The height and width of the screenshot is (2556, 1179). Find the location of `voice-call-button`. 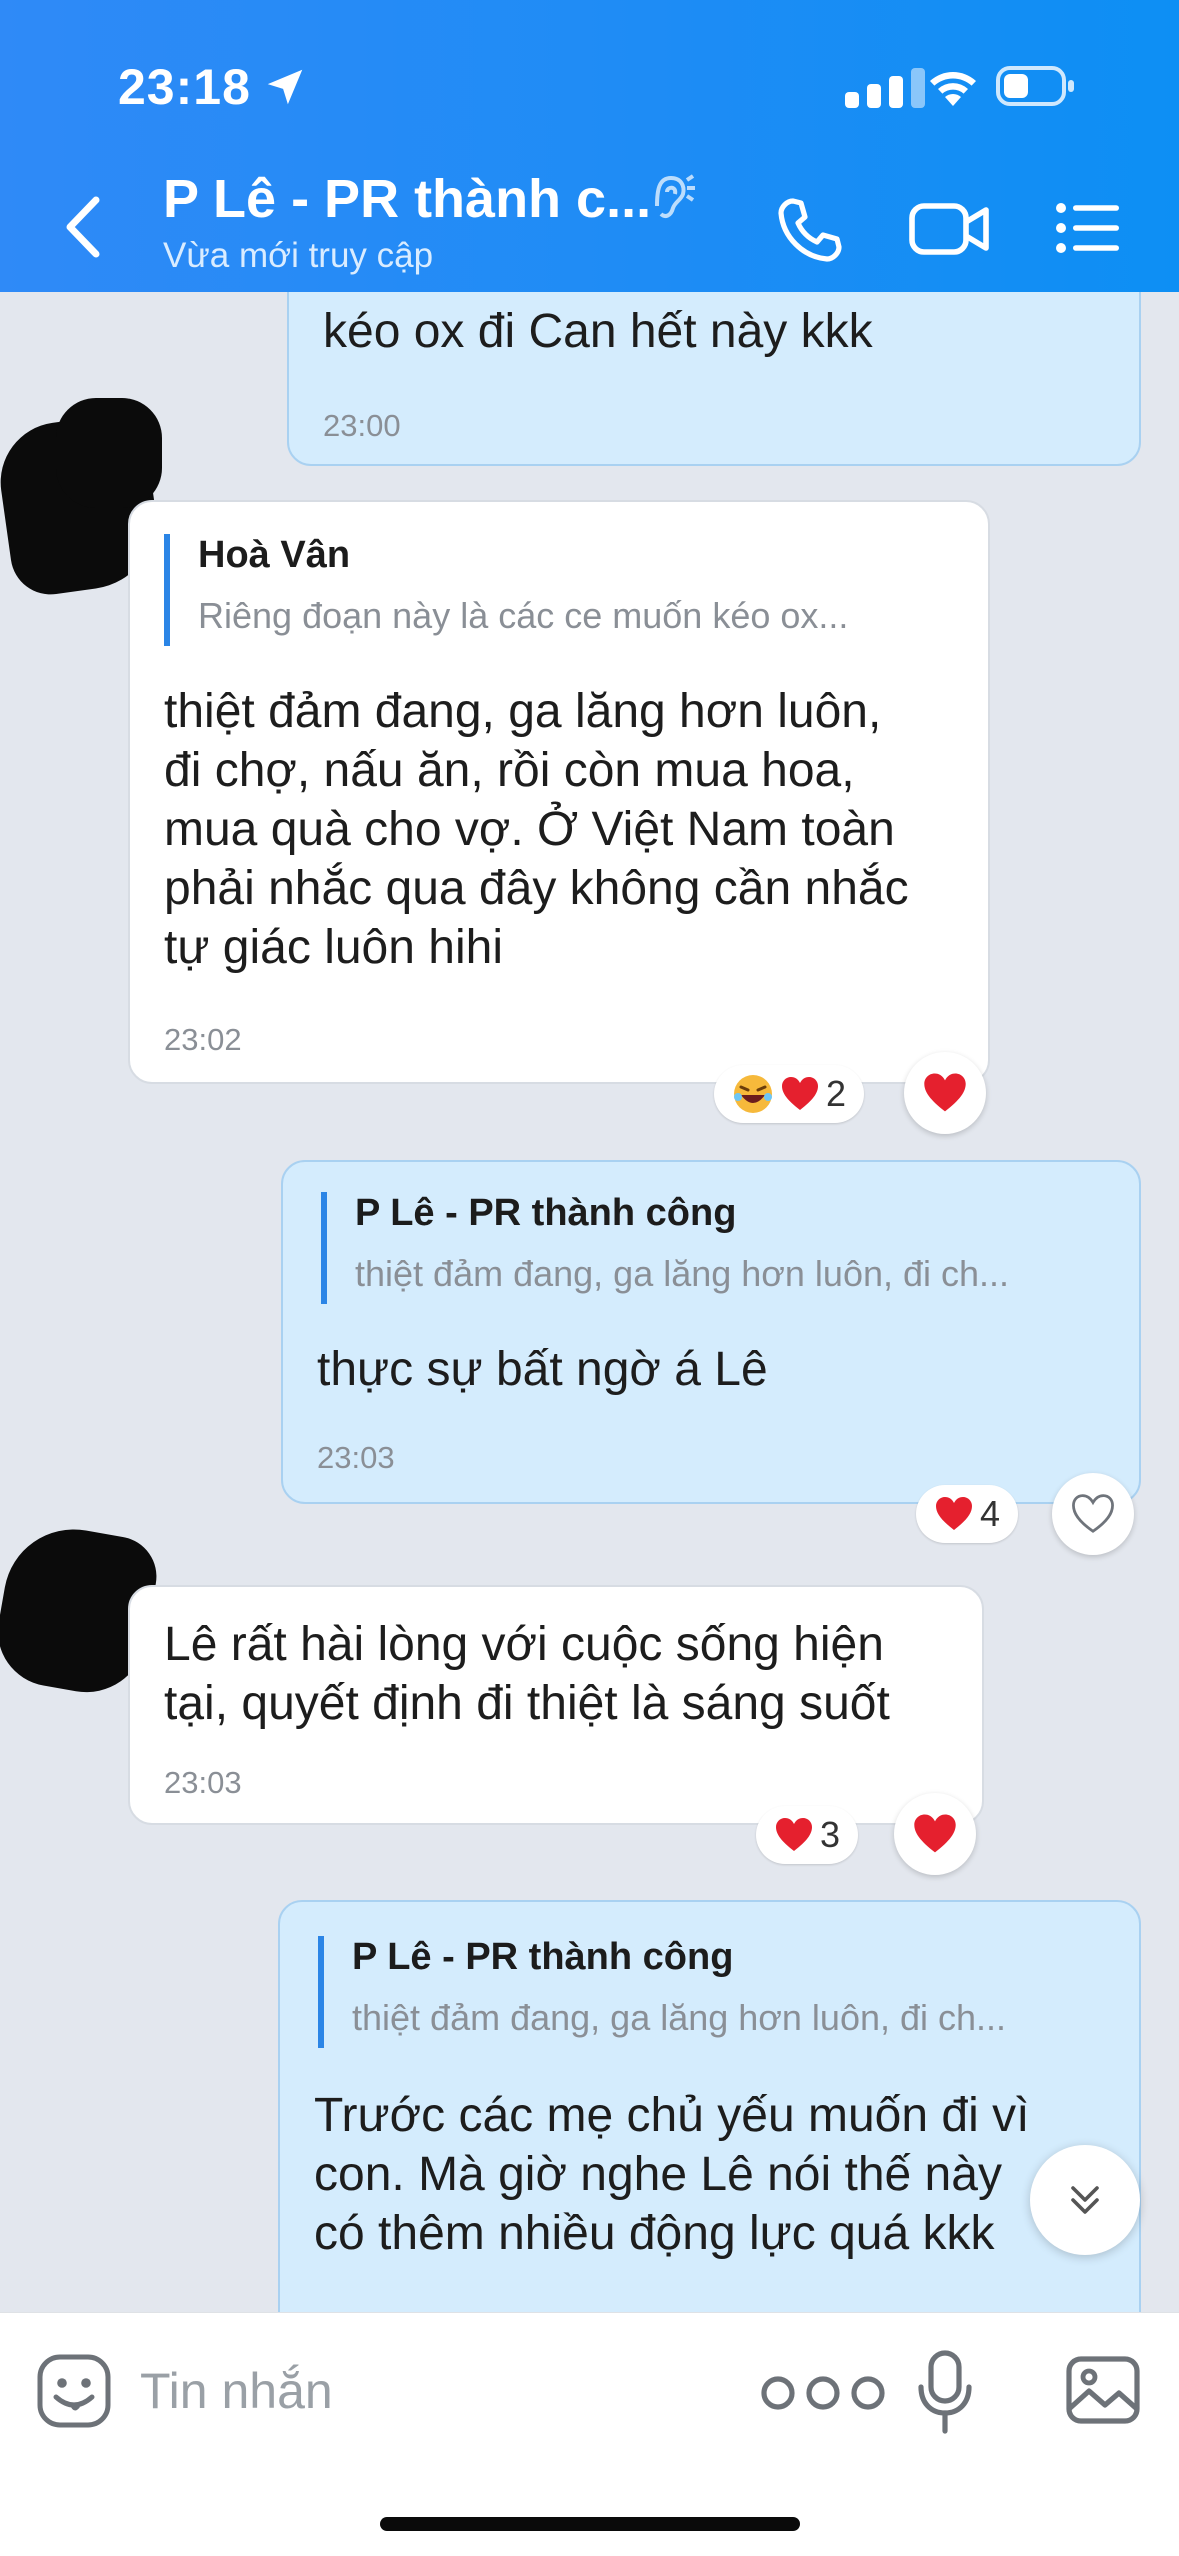

voice-call-button is located at coordinates (810, 230).